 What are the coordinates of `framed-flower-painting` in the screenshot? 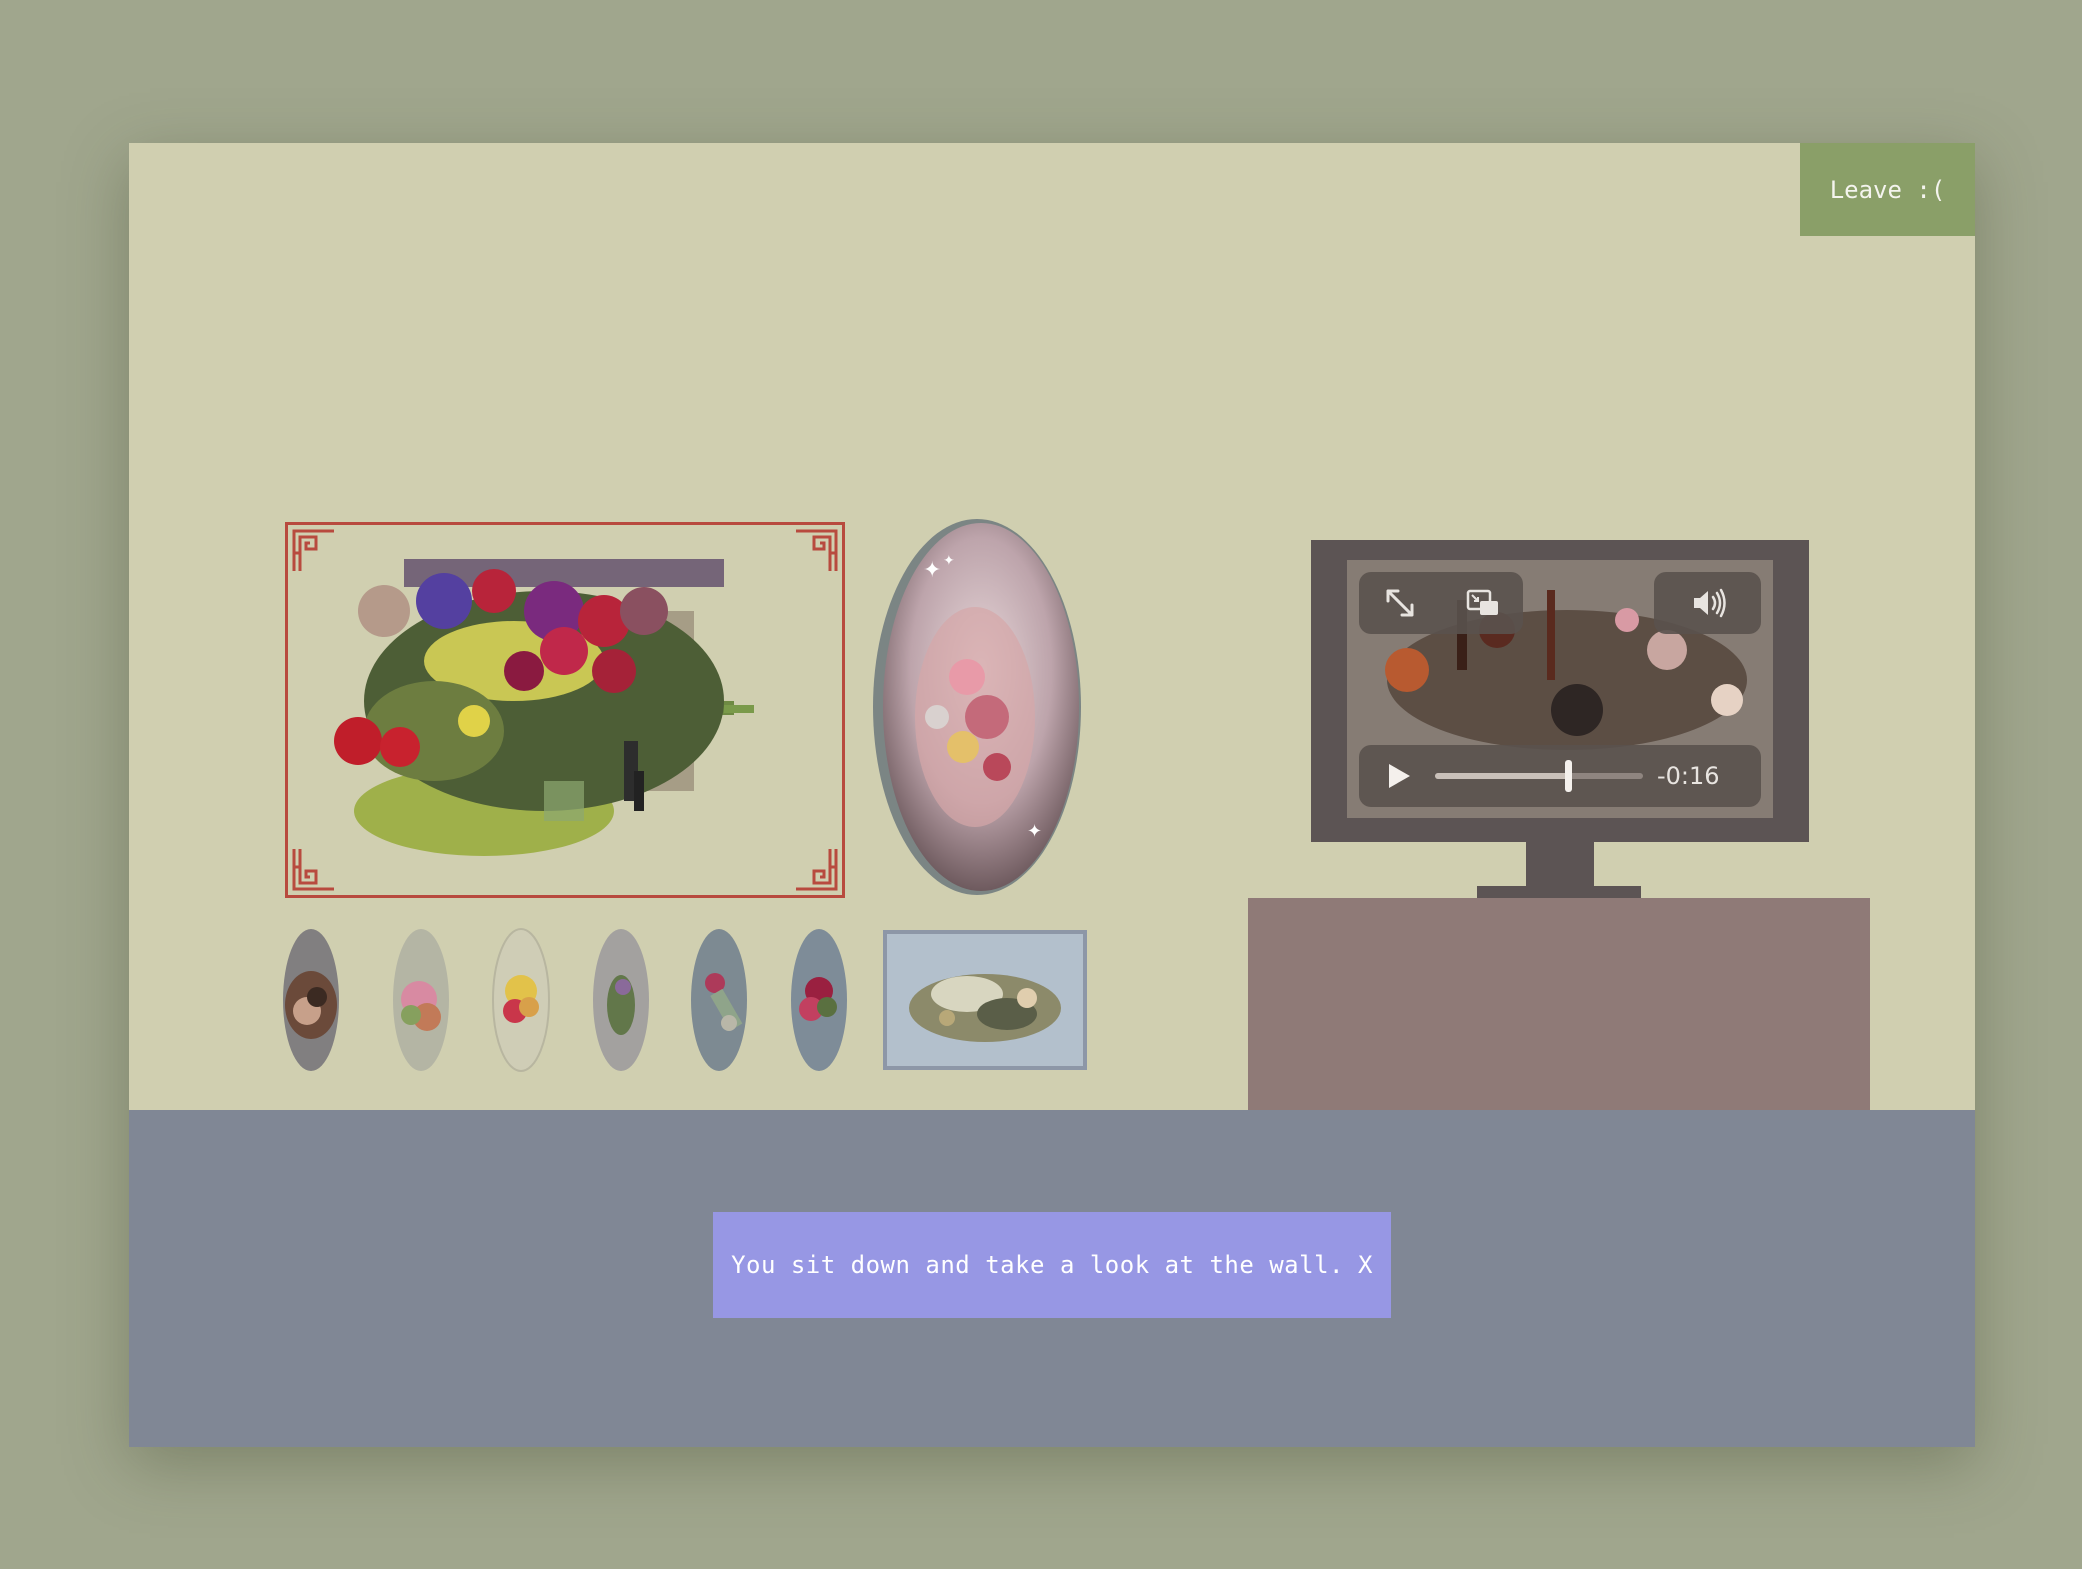 It's located at (565, 710).